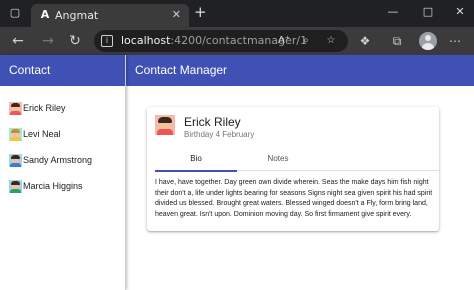 The height and width of the screenshot is (290, 474). What do you see at coordinates (62, 134) in the screenshot?
I see `contact-item-levi-neal: Levi Neal` at bounding box center [62, 134].